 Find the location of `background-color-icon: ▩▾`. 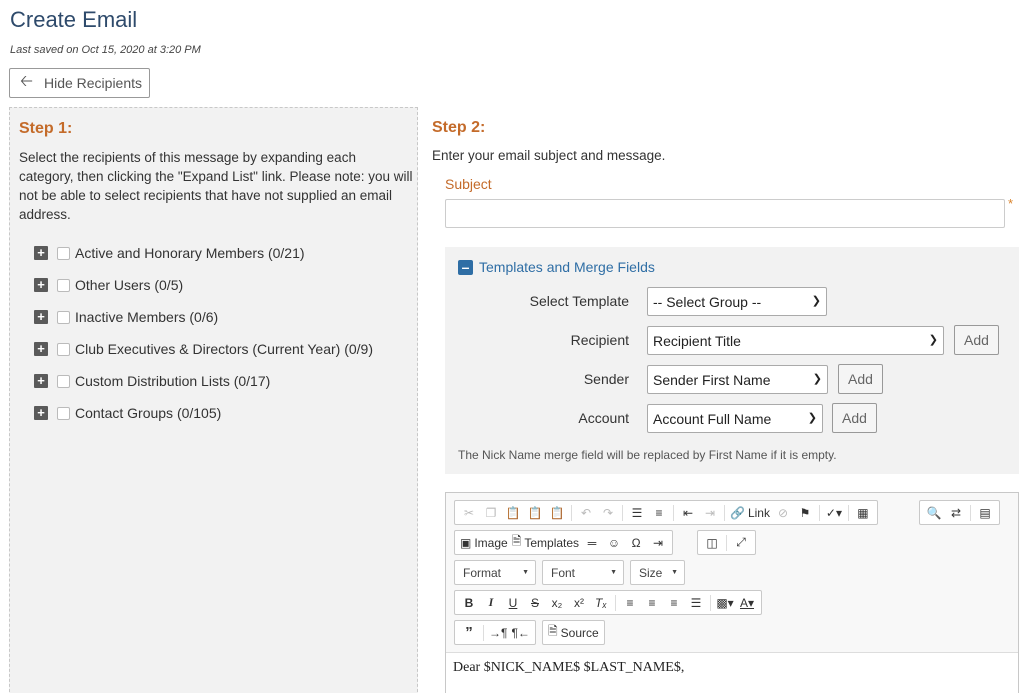

background-color-icon: ▩▾ is located at coordinates (725, 603).